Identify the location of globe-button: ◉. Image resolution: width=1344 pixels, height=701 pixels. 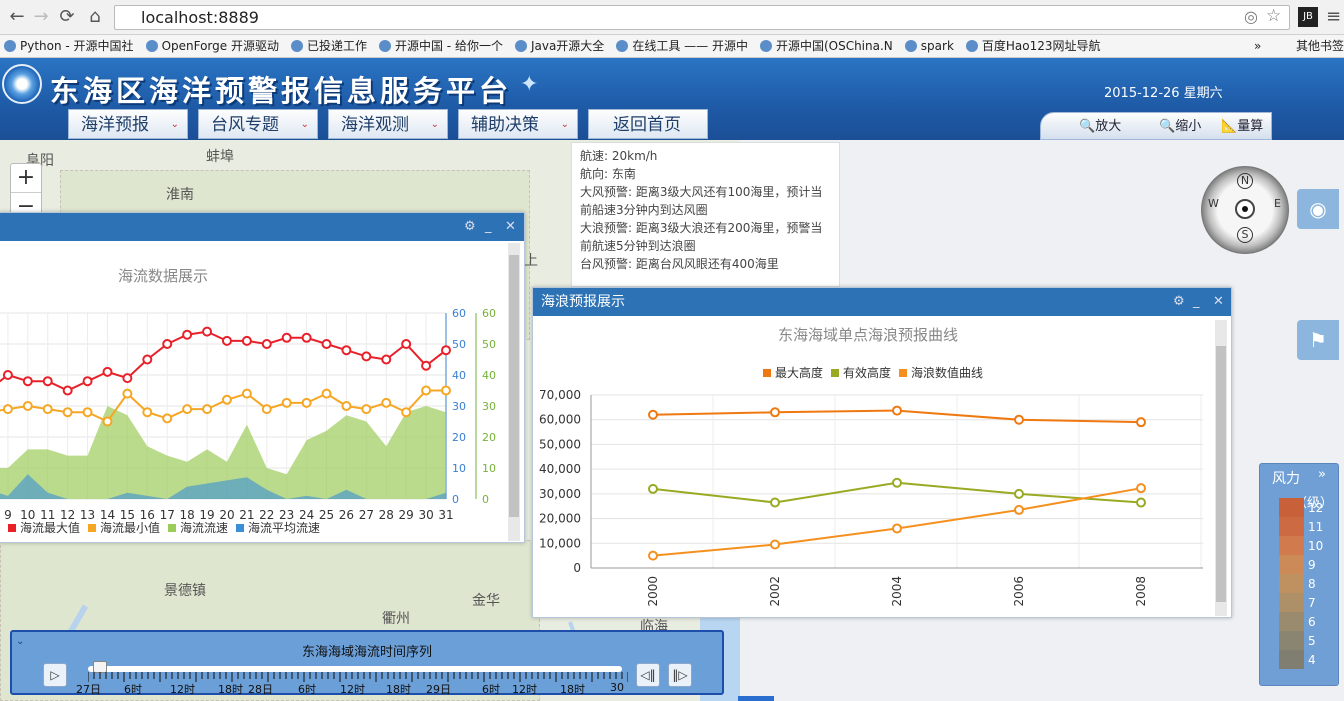
(1318, 209).